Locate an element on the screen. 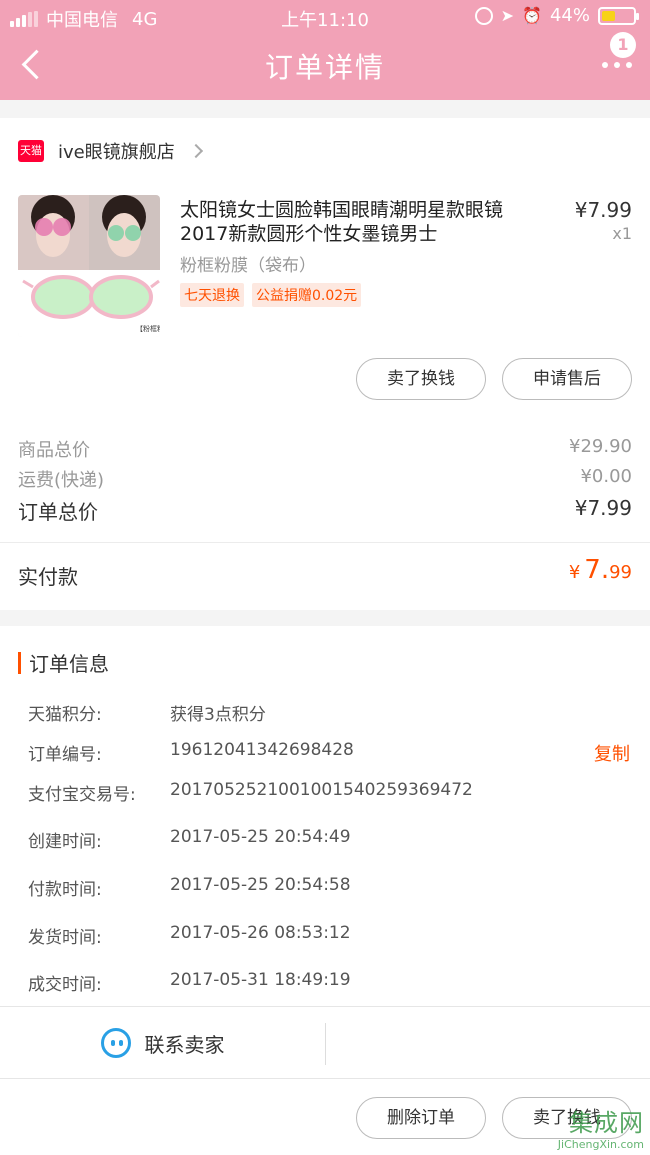 The height and width of the screenshot is (1155, 650). bottom-action-bar: 删除订单 卖了换钱 is located at coordinates (325, 1116).